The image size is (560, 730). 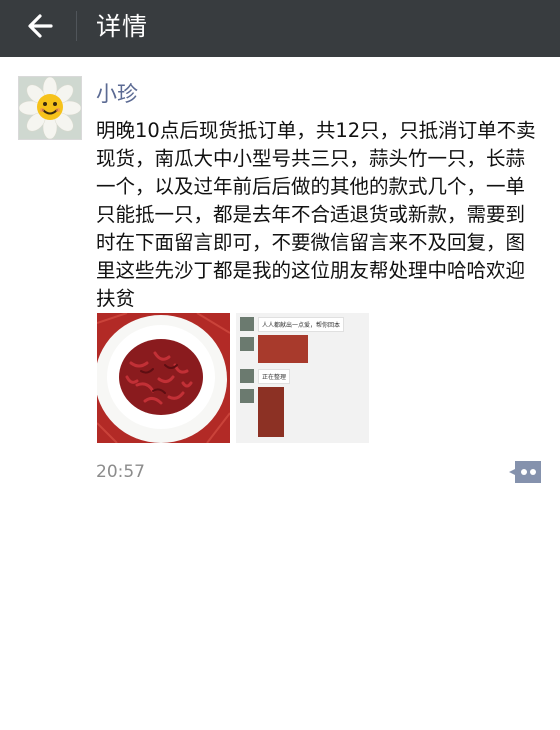 I want to click on top-bar: 详情, so click(x=280, y=28).